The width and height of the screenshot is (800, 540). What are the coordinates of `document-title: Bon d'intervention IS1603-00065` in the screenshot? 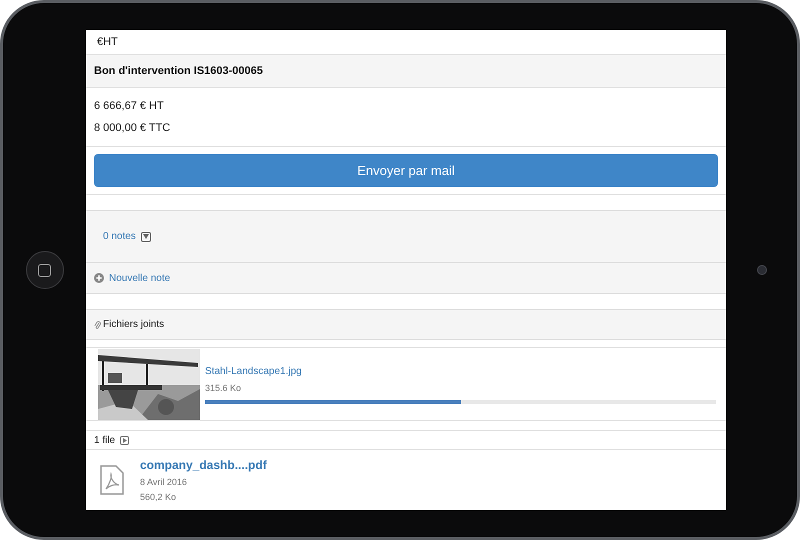 It's located at (178, 71).